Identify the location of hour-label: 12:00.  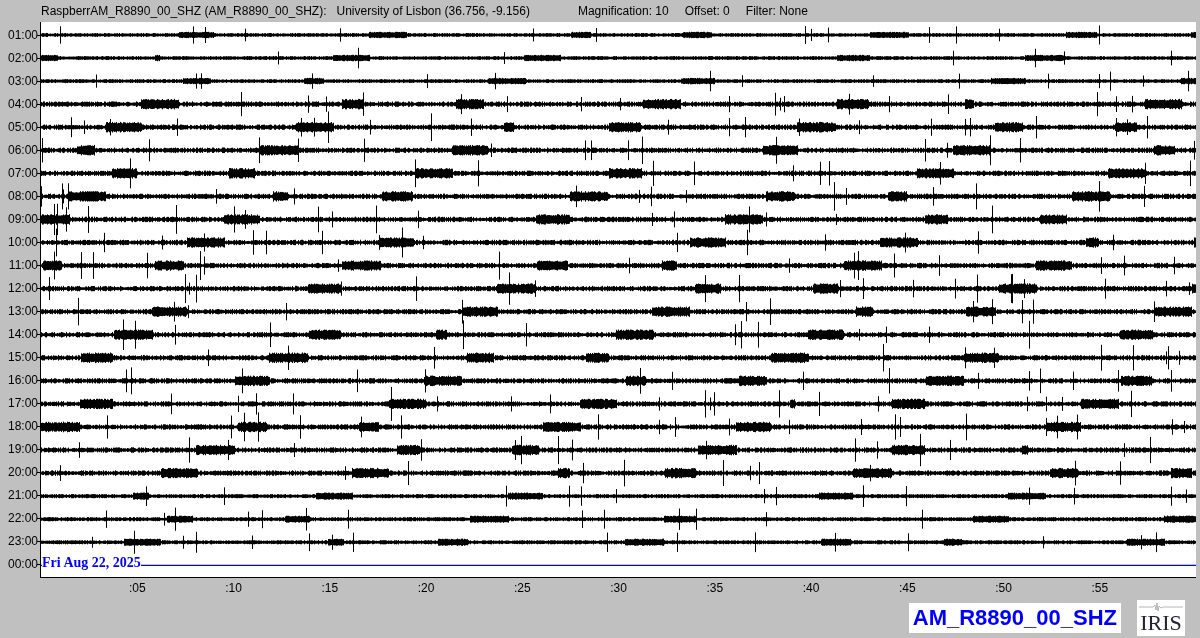
(20, 290).